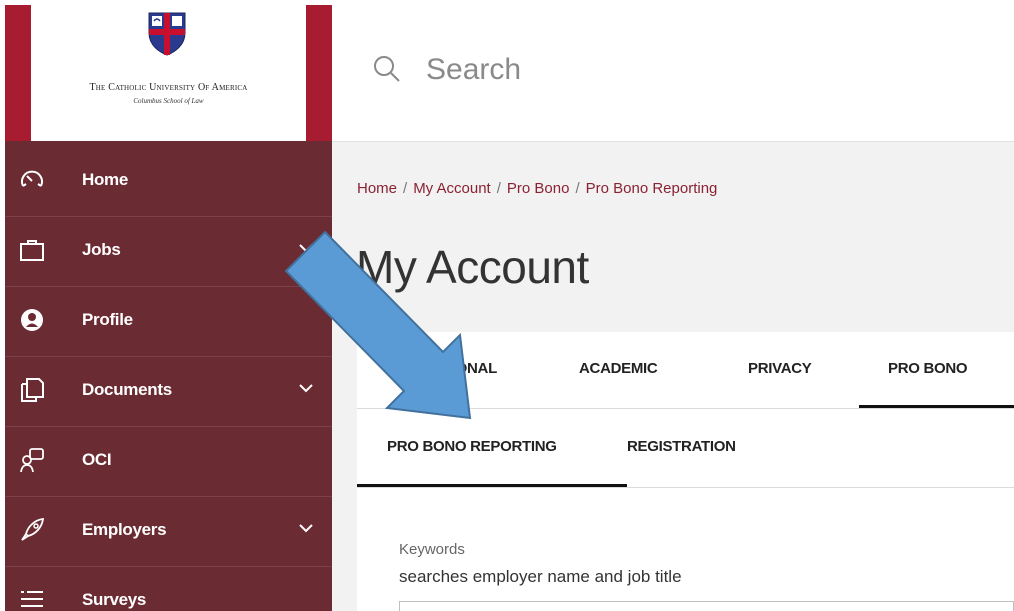 The image size is (1014, 611). What do you see at coordinates (101, 249) in the screenshot?
I see `sidebar-item-label: Jobs` at bounding box center [101, 249].